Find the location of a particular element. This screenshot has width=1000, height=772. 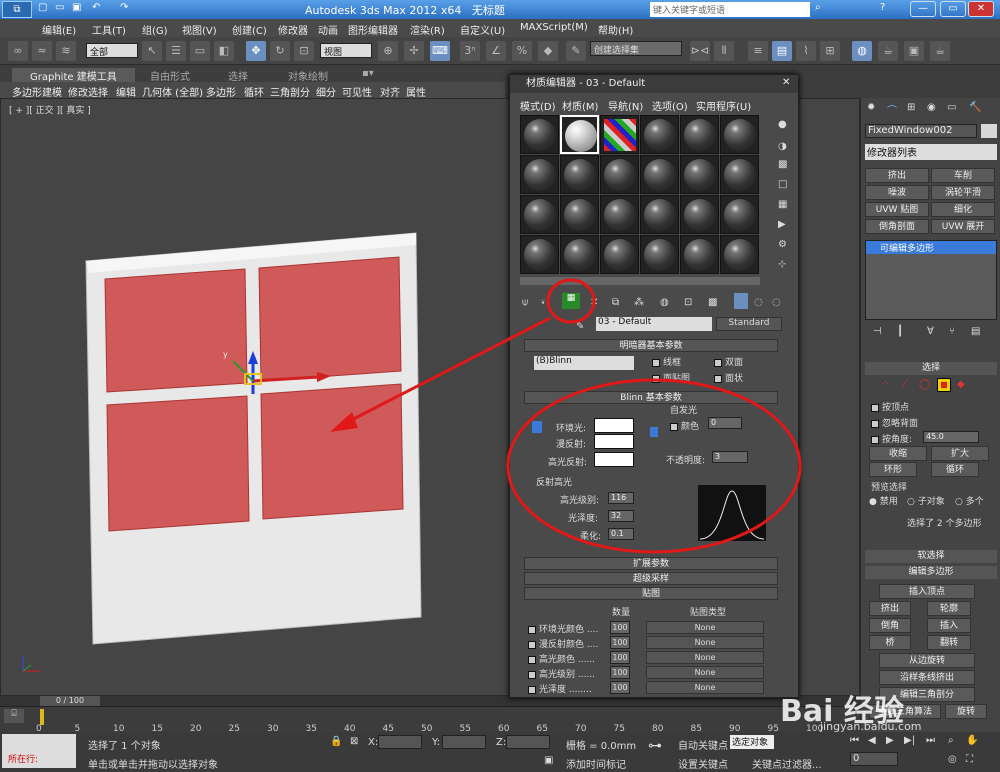

material-type-button: Standard is located at coordinates (749, 324).